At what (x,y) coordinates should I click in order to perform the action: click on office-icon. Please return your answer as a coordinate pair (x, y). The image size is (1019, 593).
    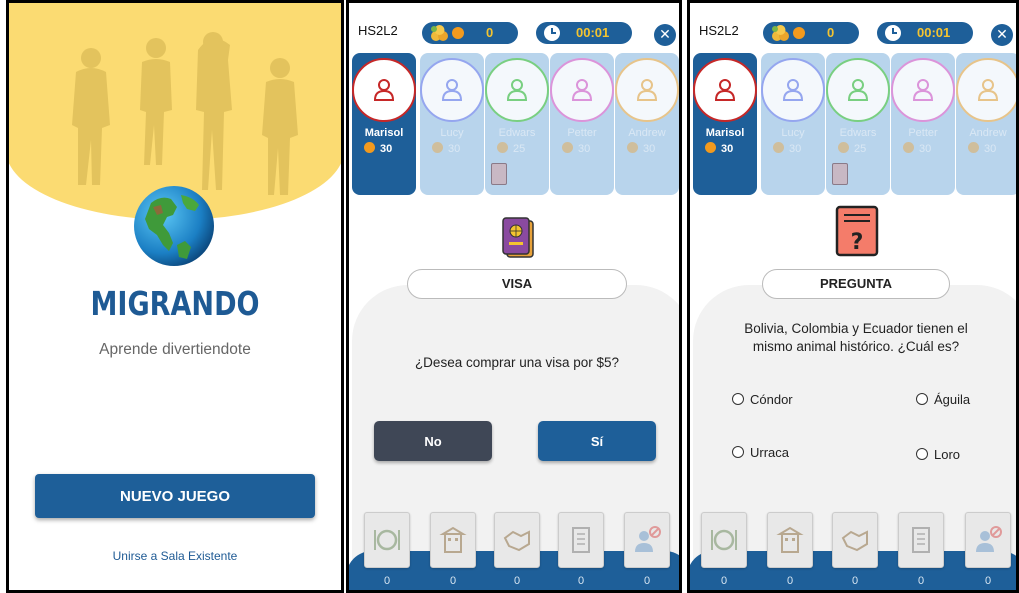
    Looking at the image, I should click on (581, 540).